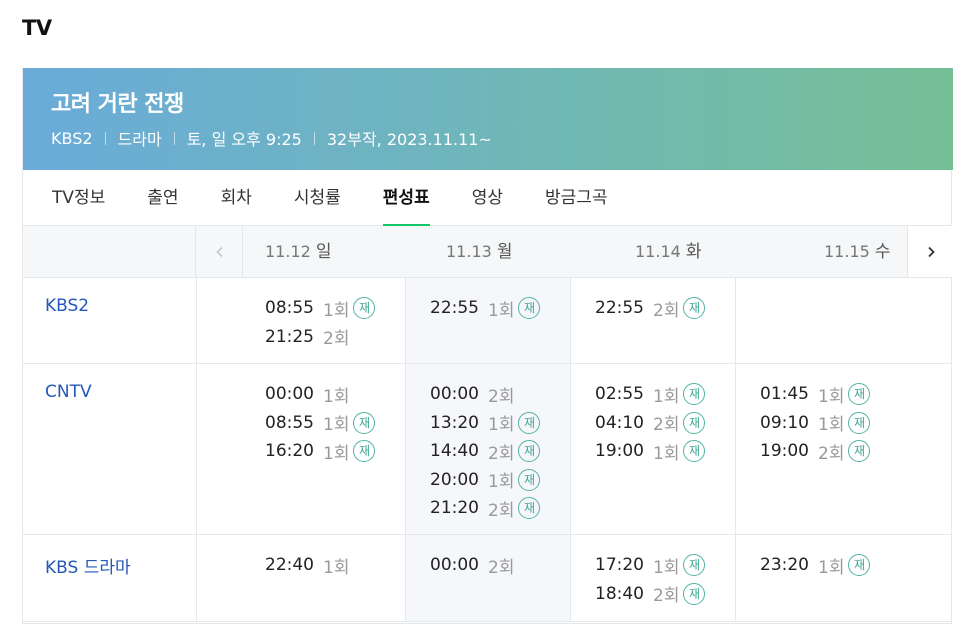  I want to click on schedule-cell: 22:55 2회 재, so click(653, 320).